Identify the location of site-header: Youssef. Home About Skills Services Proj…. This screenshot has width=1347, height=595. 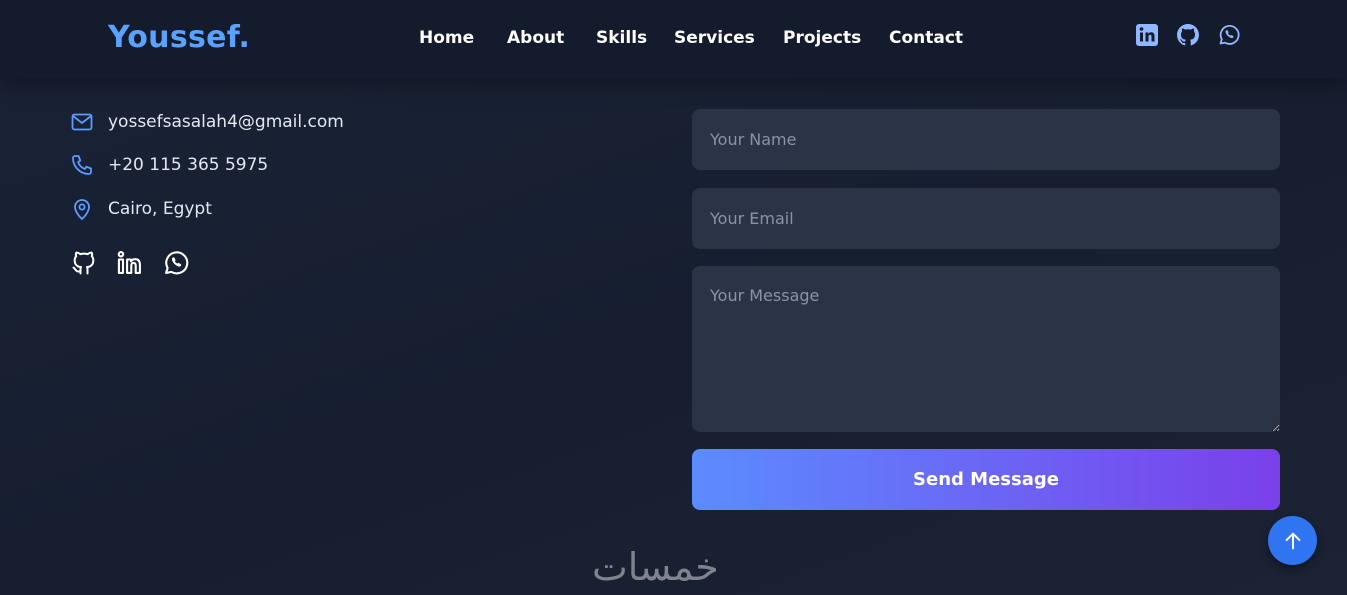
(673, 39).